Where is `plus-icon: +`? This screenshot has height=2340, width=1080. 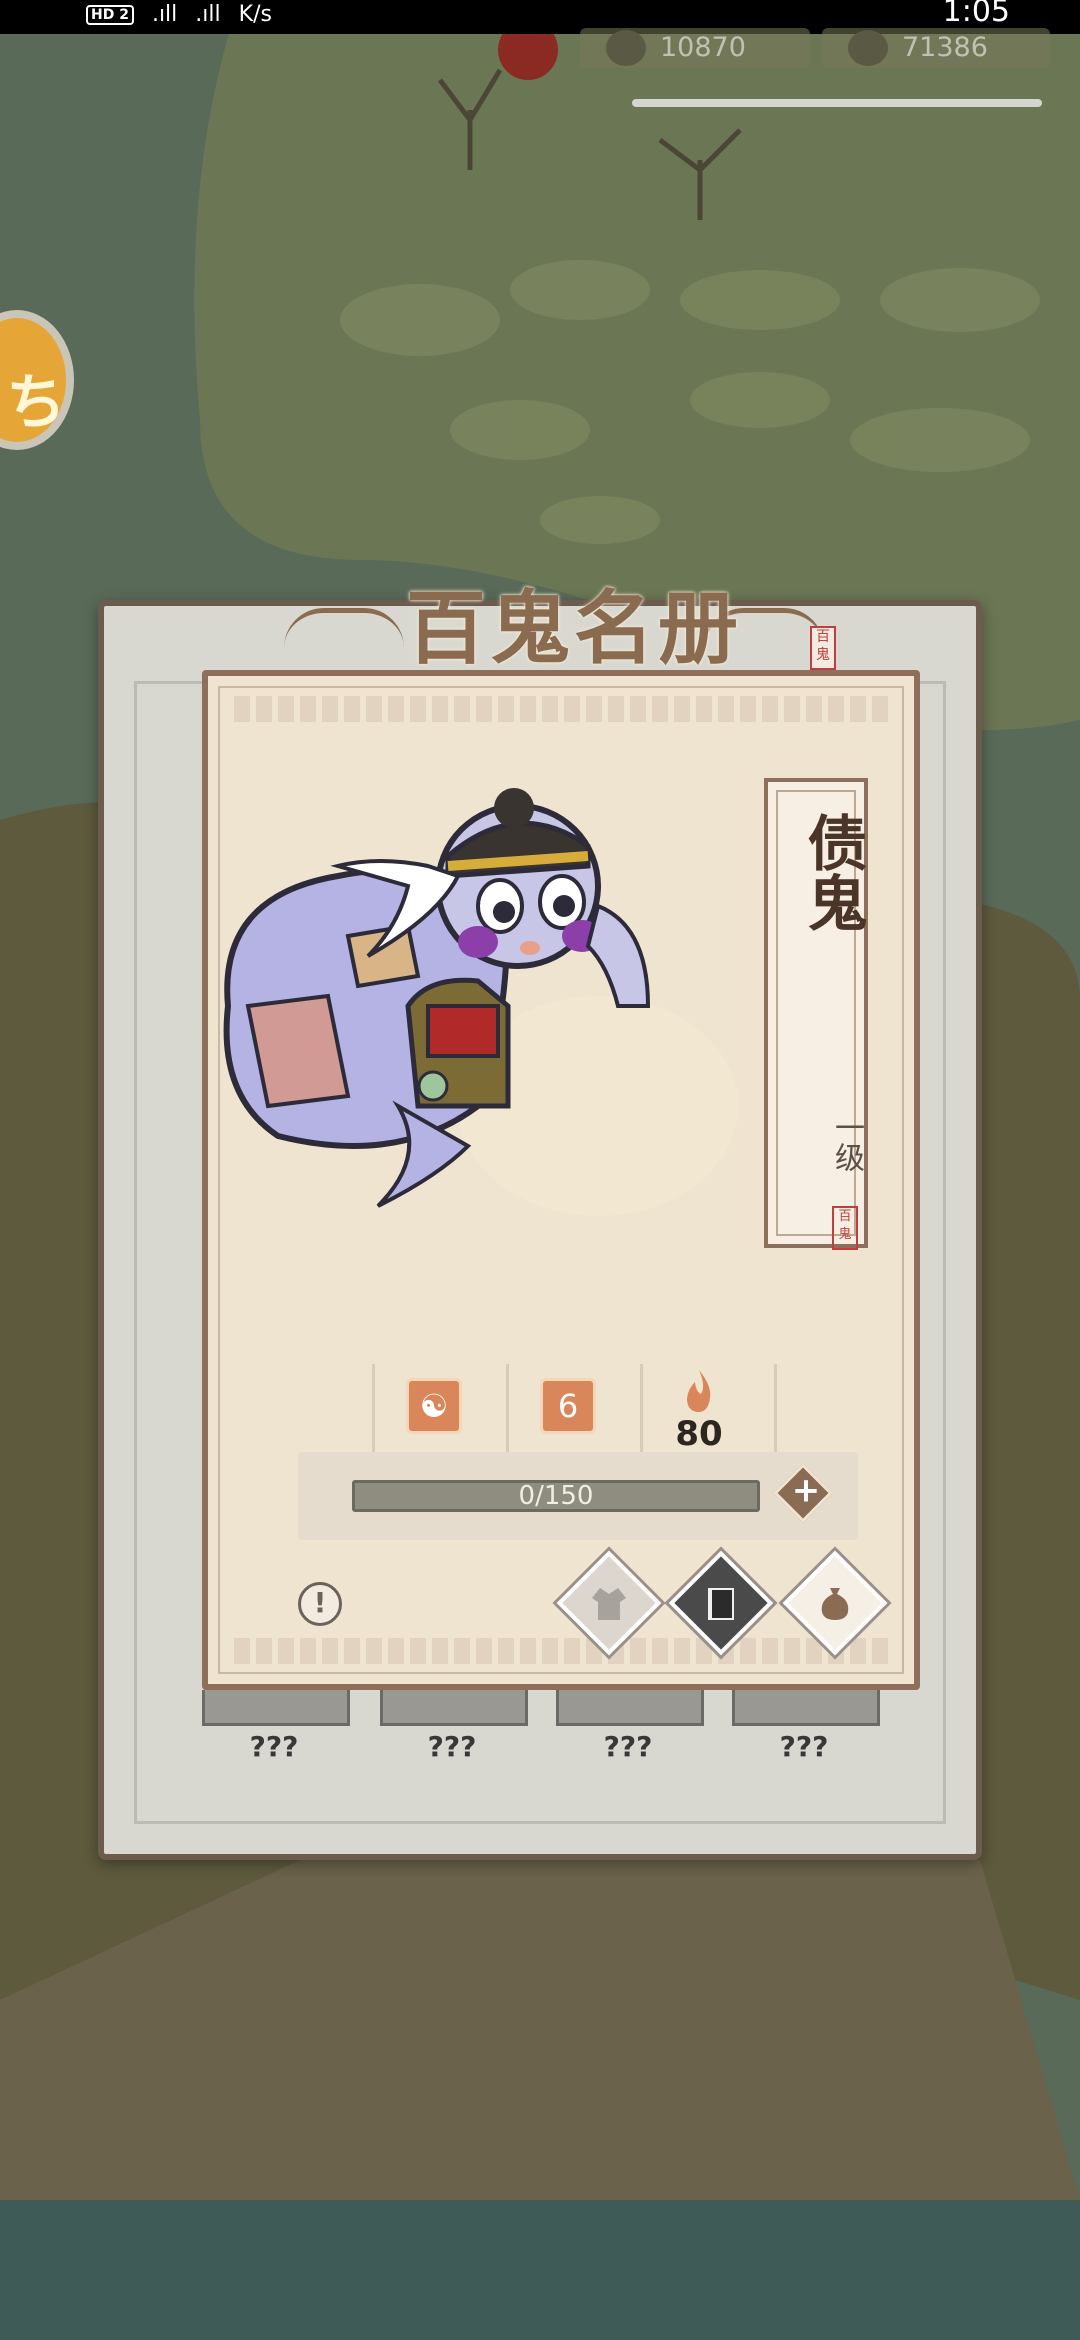 plus-icon: + is located at coordinates (806, 1490).